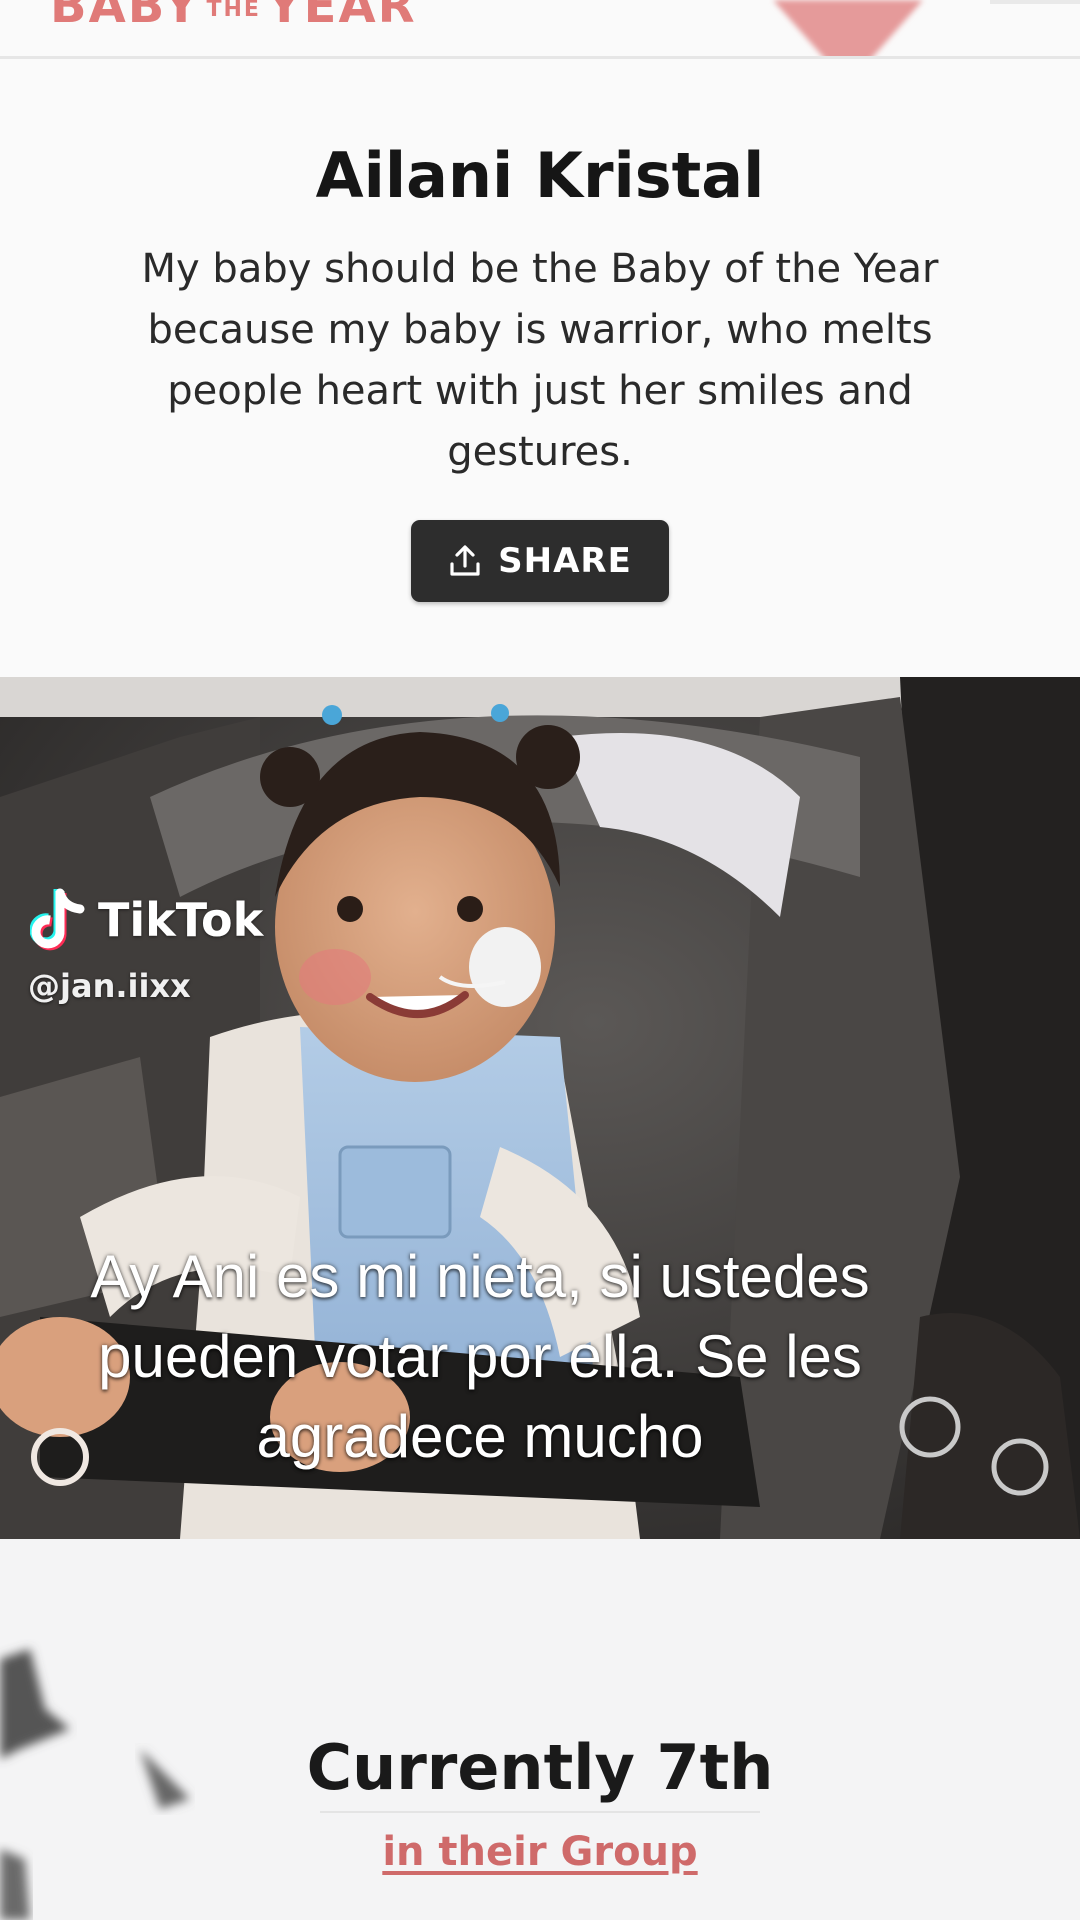 Image resolution: width=1080 pixels, height=1920 pixels. I want to click on share-label: SHARE, so click(565, 561).